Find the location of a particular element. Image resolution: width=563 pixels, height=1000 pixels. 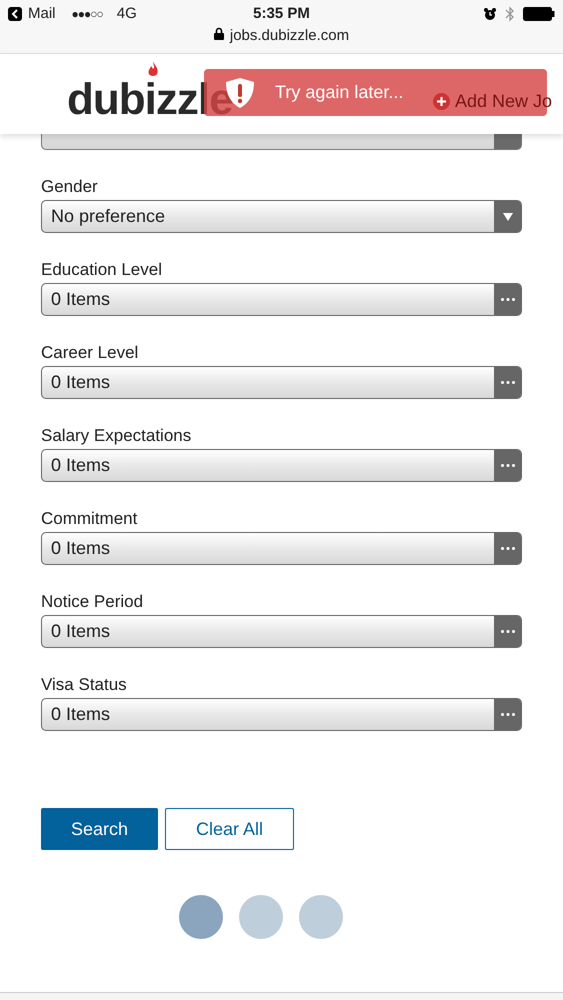

alarm-icon is located at coordinates (490, 13).